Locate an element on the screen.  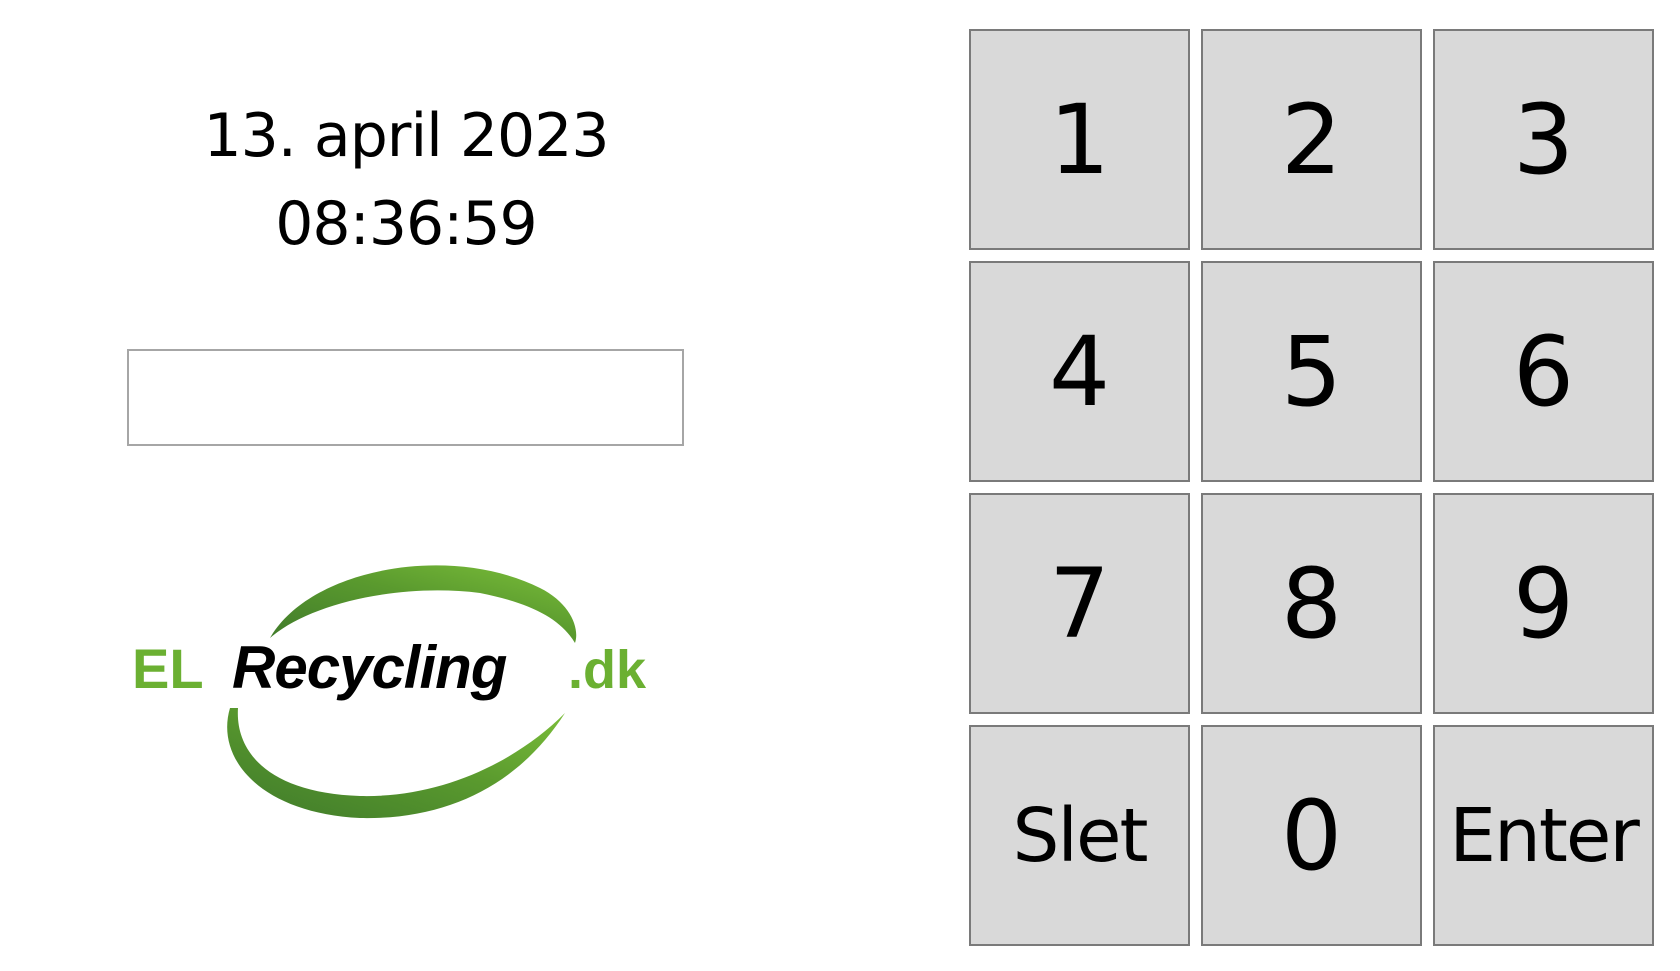
key-6: 6 is located at coordinates (1543, 371).